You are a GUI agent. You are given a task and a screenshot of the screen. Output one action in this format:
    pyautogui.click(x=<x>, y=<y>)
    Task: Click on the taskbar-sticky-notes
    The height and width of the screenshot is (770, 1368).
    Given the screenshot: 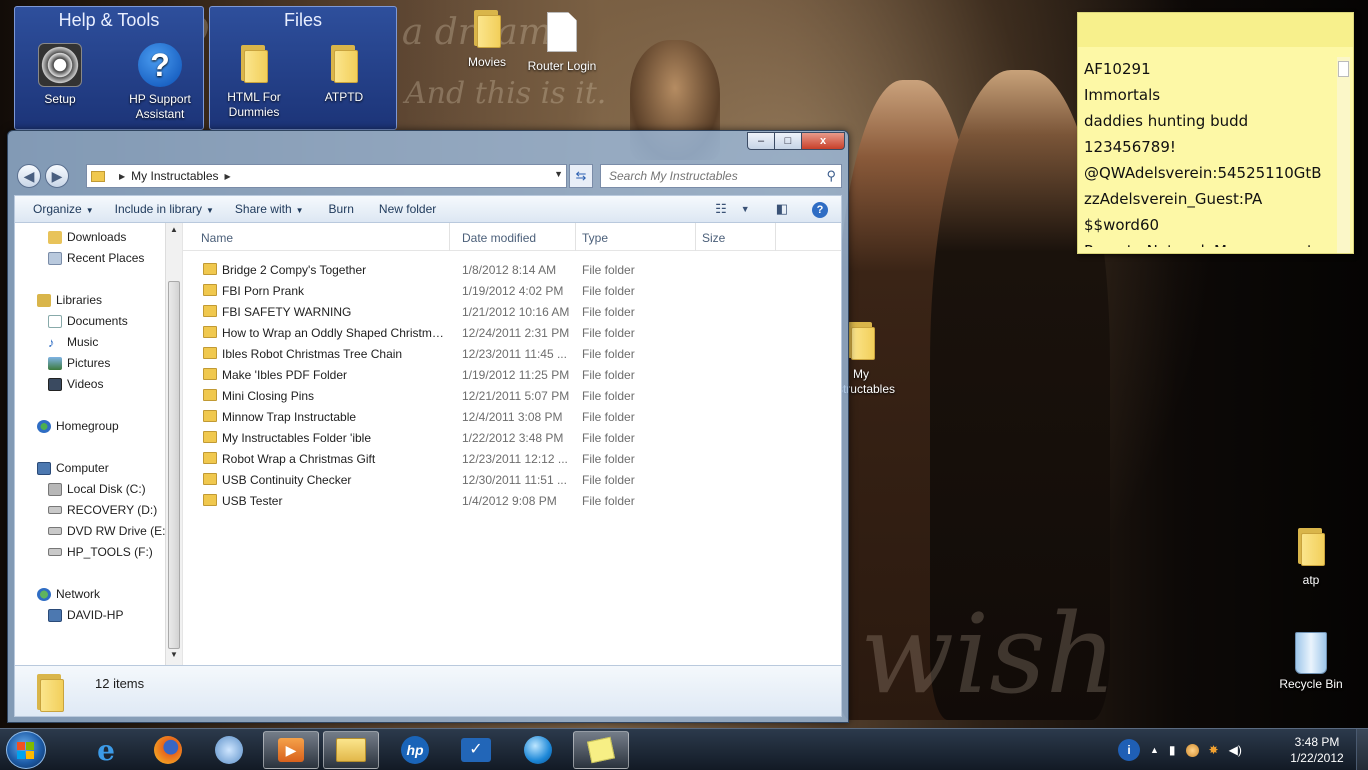 What is the action you would take?
    pyautogui.click(x=601, y=750)
    